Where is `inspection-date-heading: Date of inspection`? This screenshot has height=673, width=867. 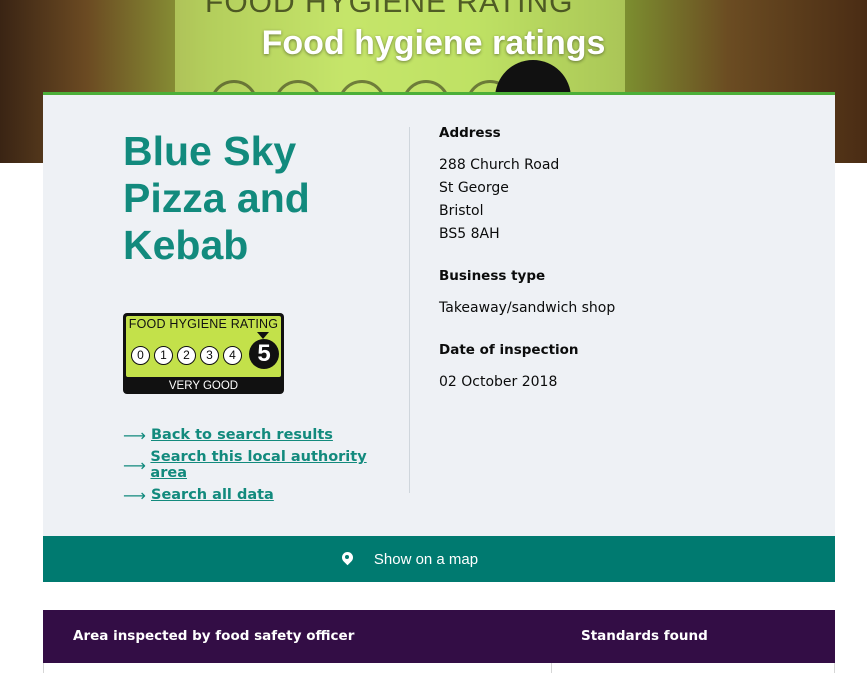
inspection-date-heading: Date of inspection is located at coordinates (509, 350).